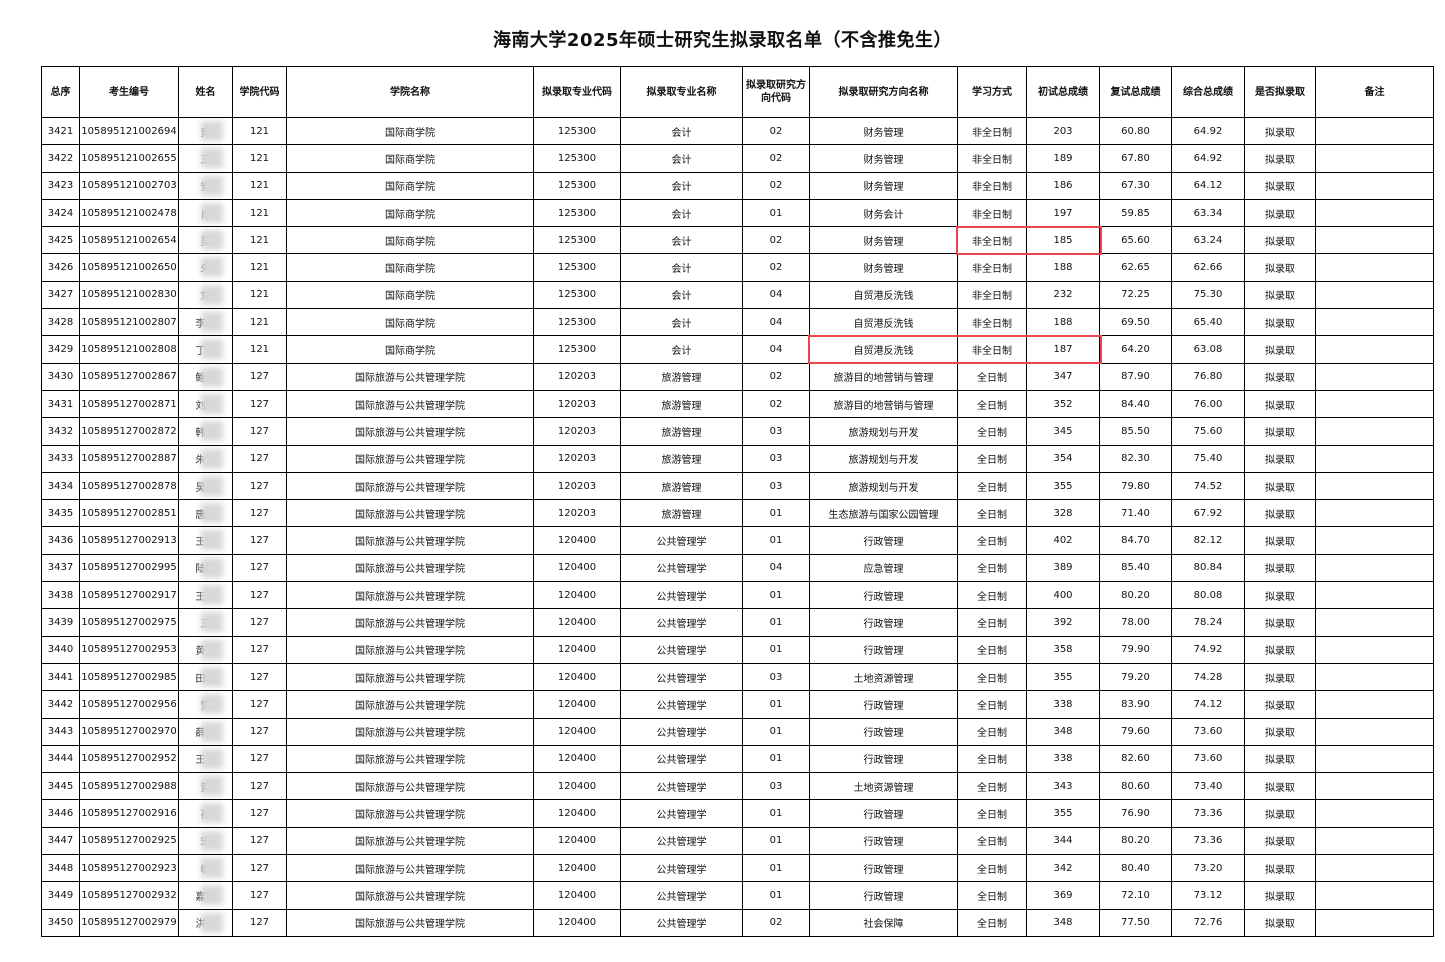 The height and width of the screenshot is (962, 1445). What do you see at coordinates (205, 786) in the screenshot?
I see `cell-name: 黄` at bounding box center [205, 786].